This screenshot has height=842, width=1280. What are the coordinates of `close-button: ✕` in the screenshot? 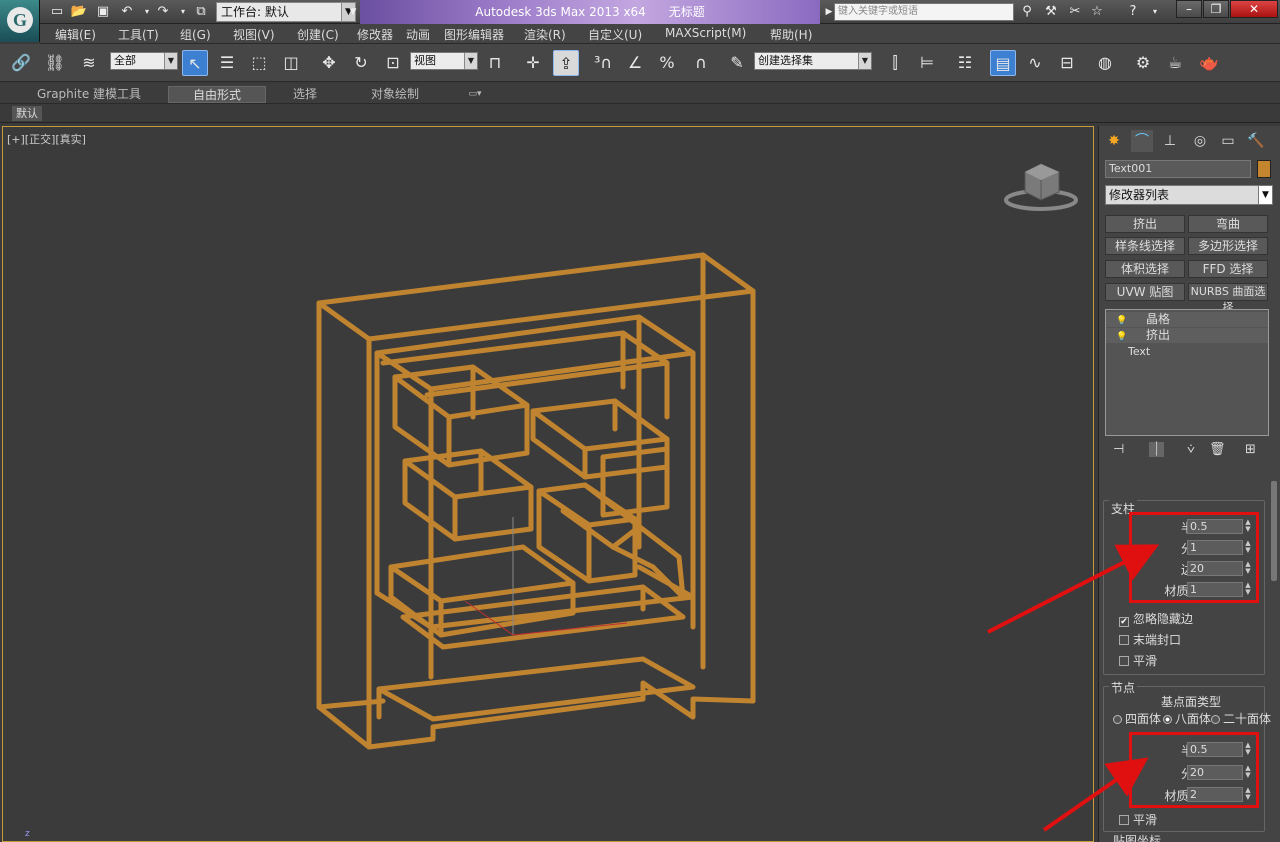 It's located at (1254, 9).